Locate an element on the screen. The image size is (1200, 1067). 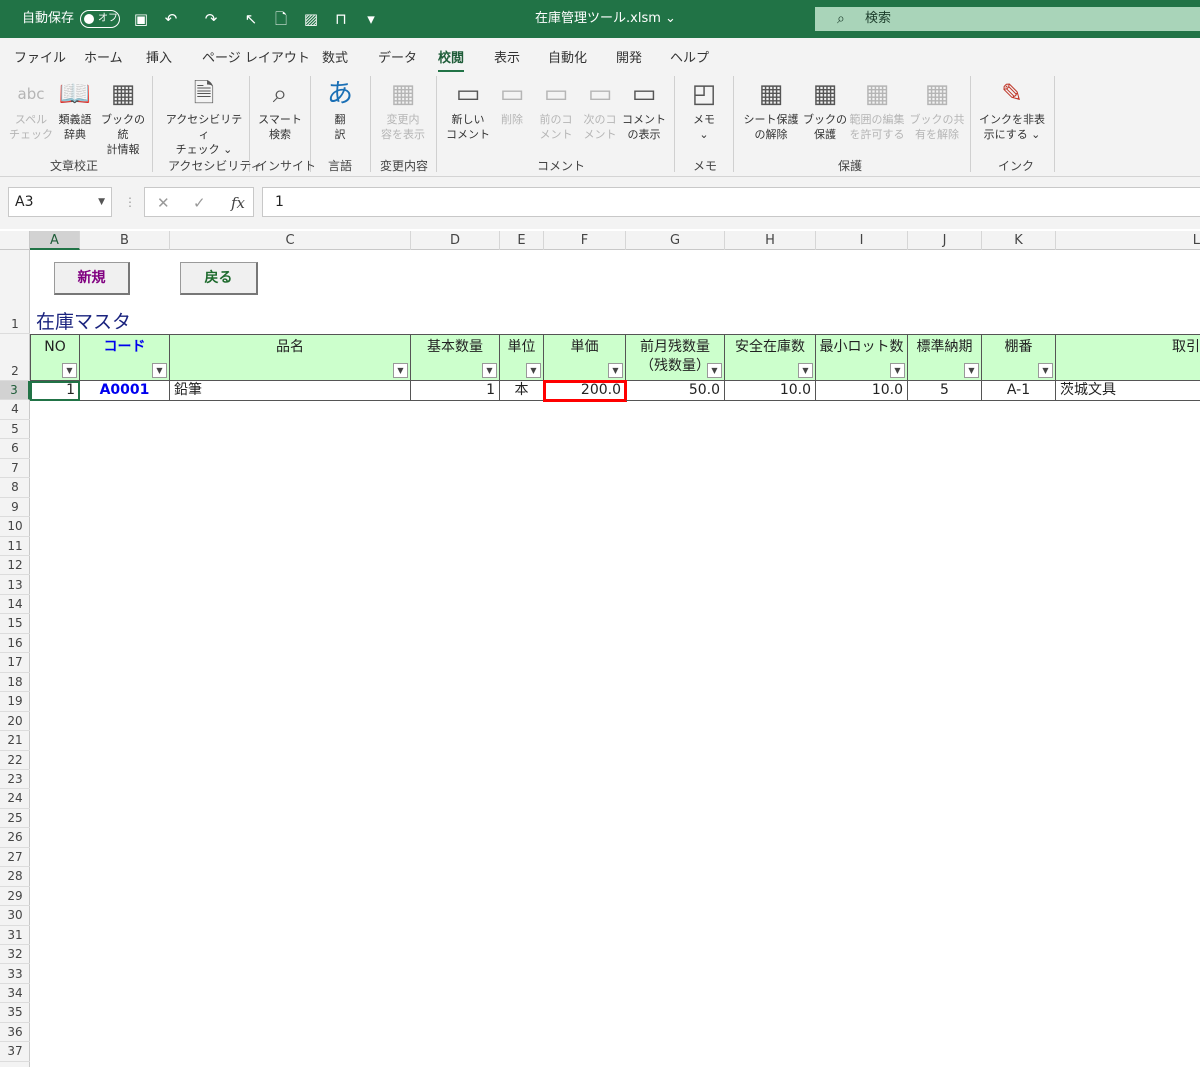
tab-automate: 自動化 is located at coordinates (567, 57).